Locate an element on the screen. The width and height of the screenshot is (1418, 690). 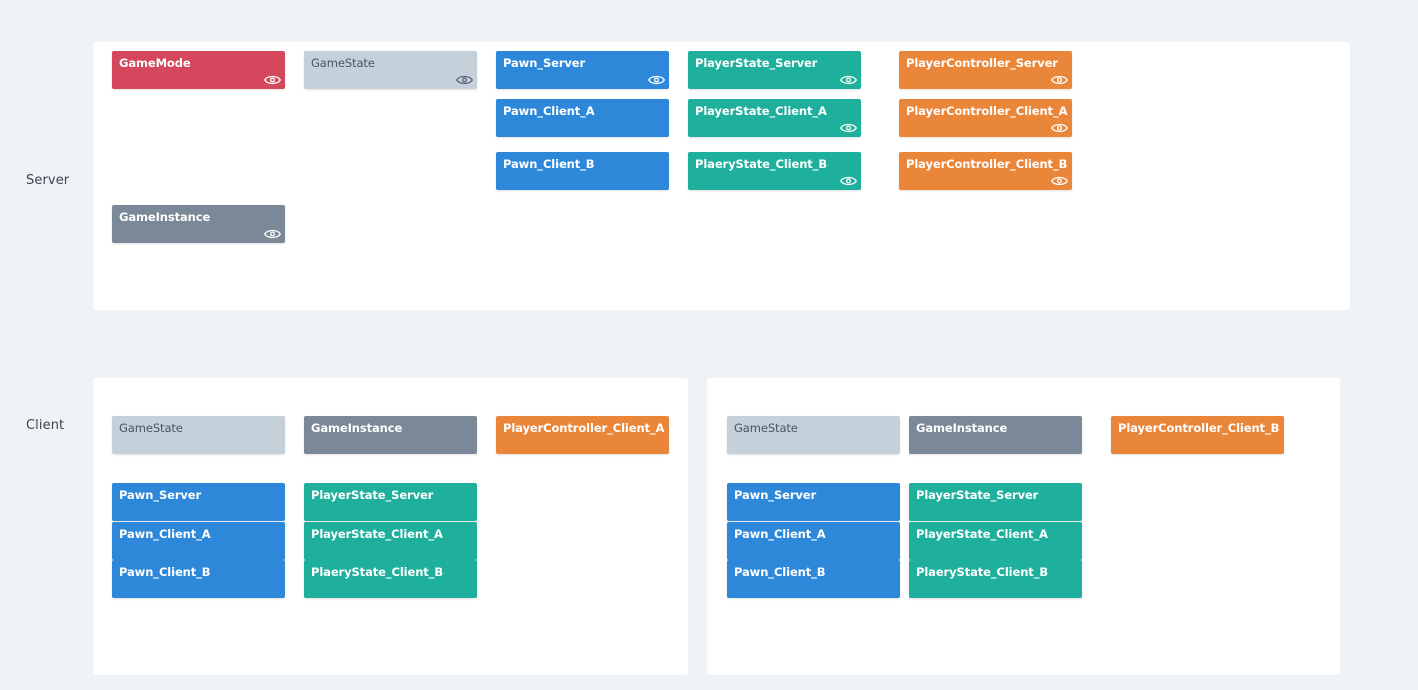
client-b-playerstate-client-a-node: PlayerState_Client_A is located at coordinates (995, 541).